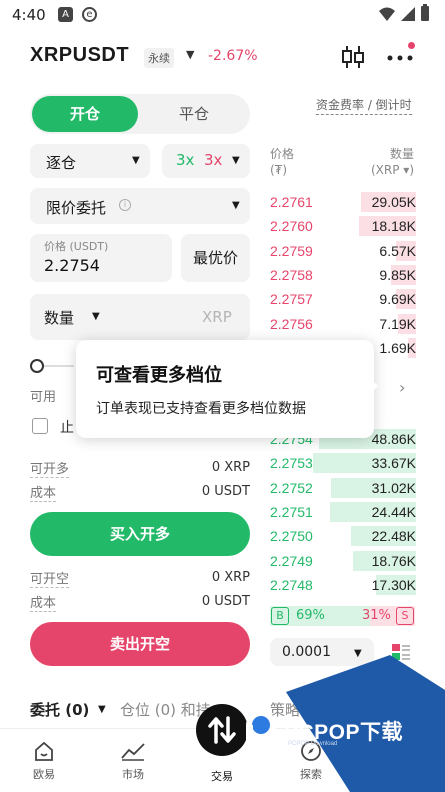 The image size is (445, 792). Describe the element at coordinates (61, 163) in the screenshot. I see `margin-mode-value: 逐仓` at that location.